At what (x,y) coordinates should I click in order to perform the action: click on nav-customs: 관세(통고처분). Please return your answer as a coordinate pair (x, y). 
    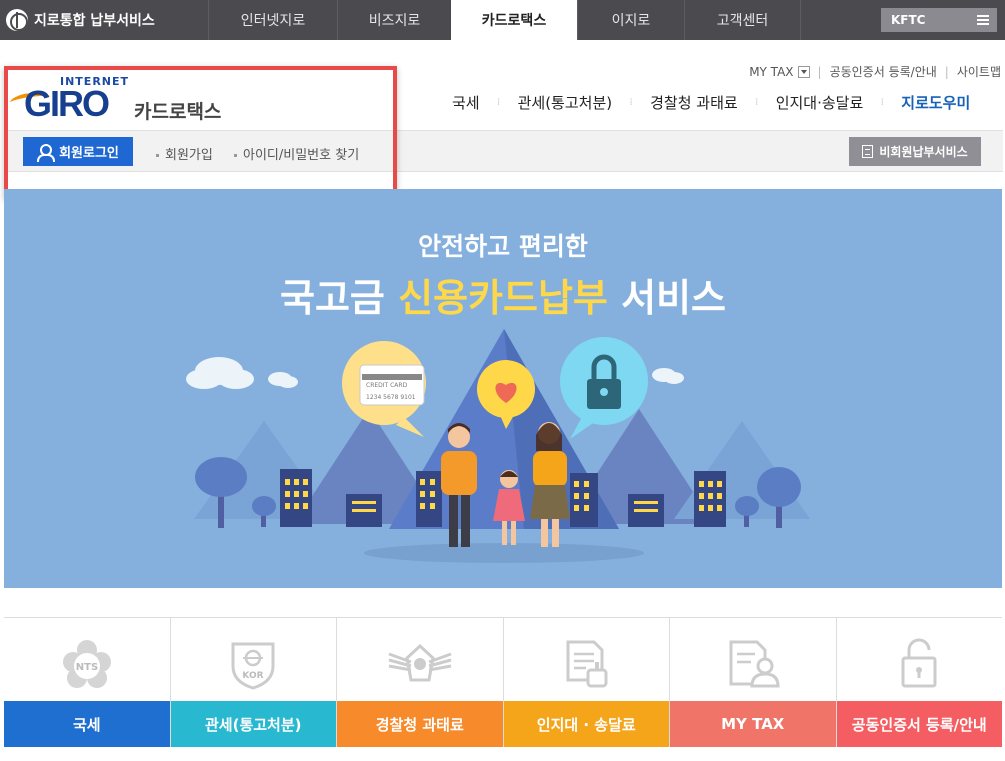
    Looking at the image, I should click on (565, 102).